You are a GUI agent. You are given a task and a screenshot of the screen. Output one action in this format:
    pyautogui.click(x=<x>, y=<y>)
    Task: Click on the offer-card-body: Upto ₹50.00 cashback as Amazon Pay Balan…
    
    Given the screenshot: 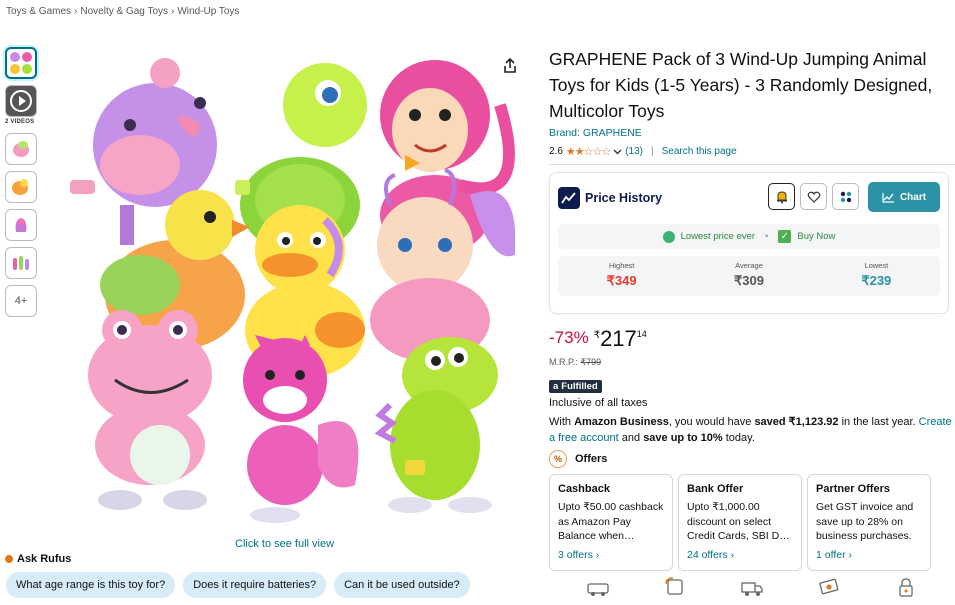 What is the action you would take?
    pyautogui.click(x=611, y=521)
    